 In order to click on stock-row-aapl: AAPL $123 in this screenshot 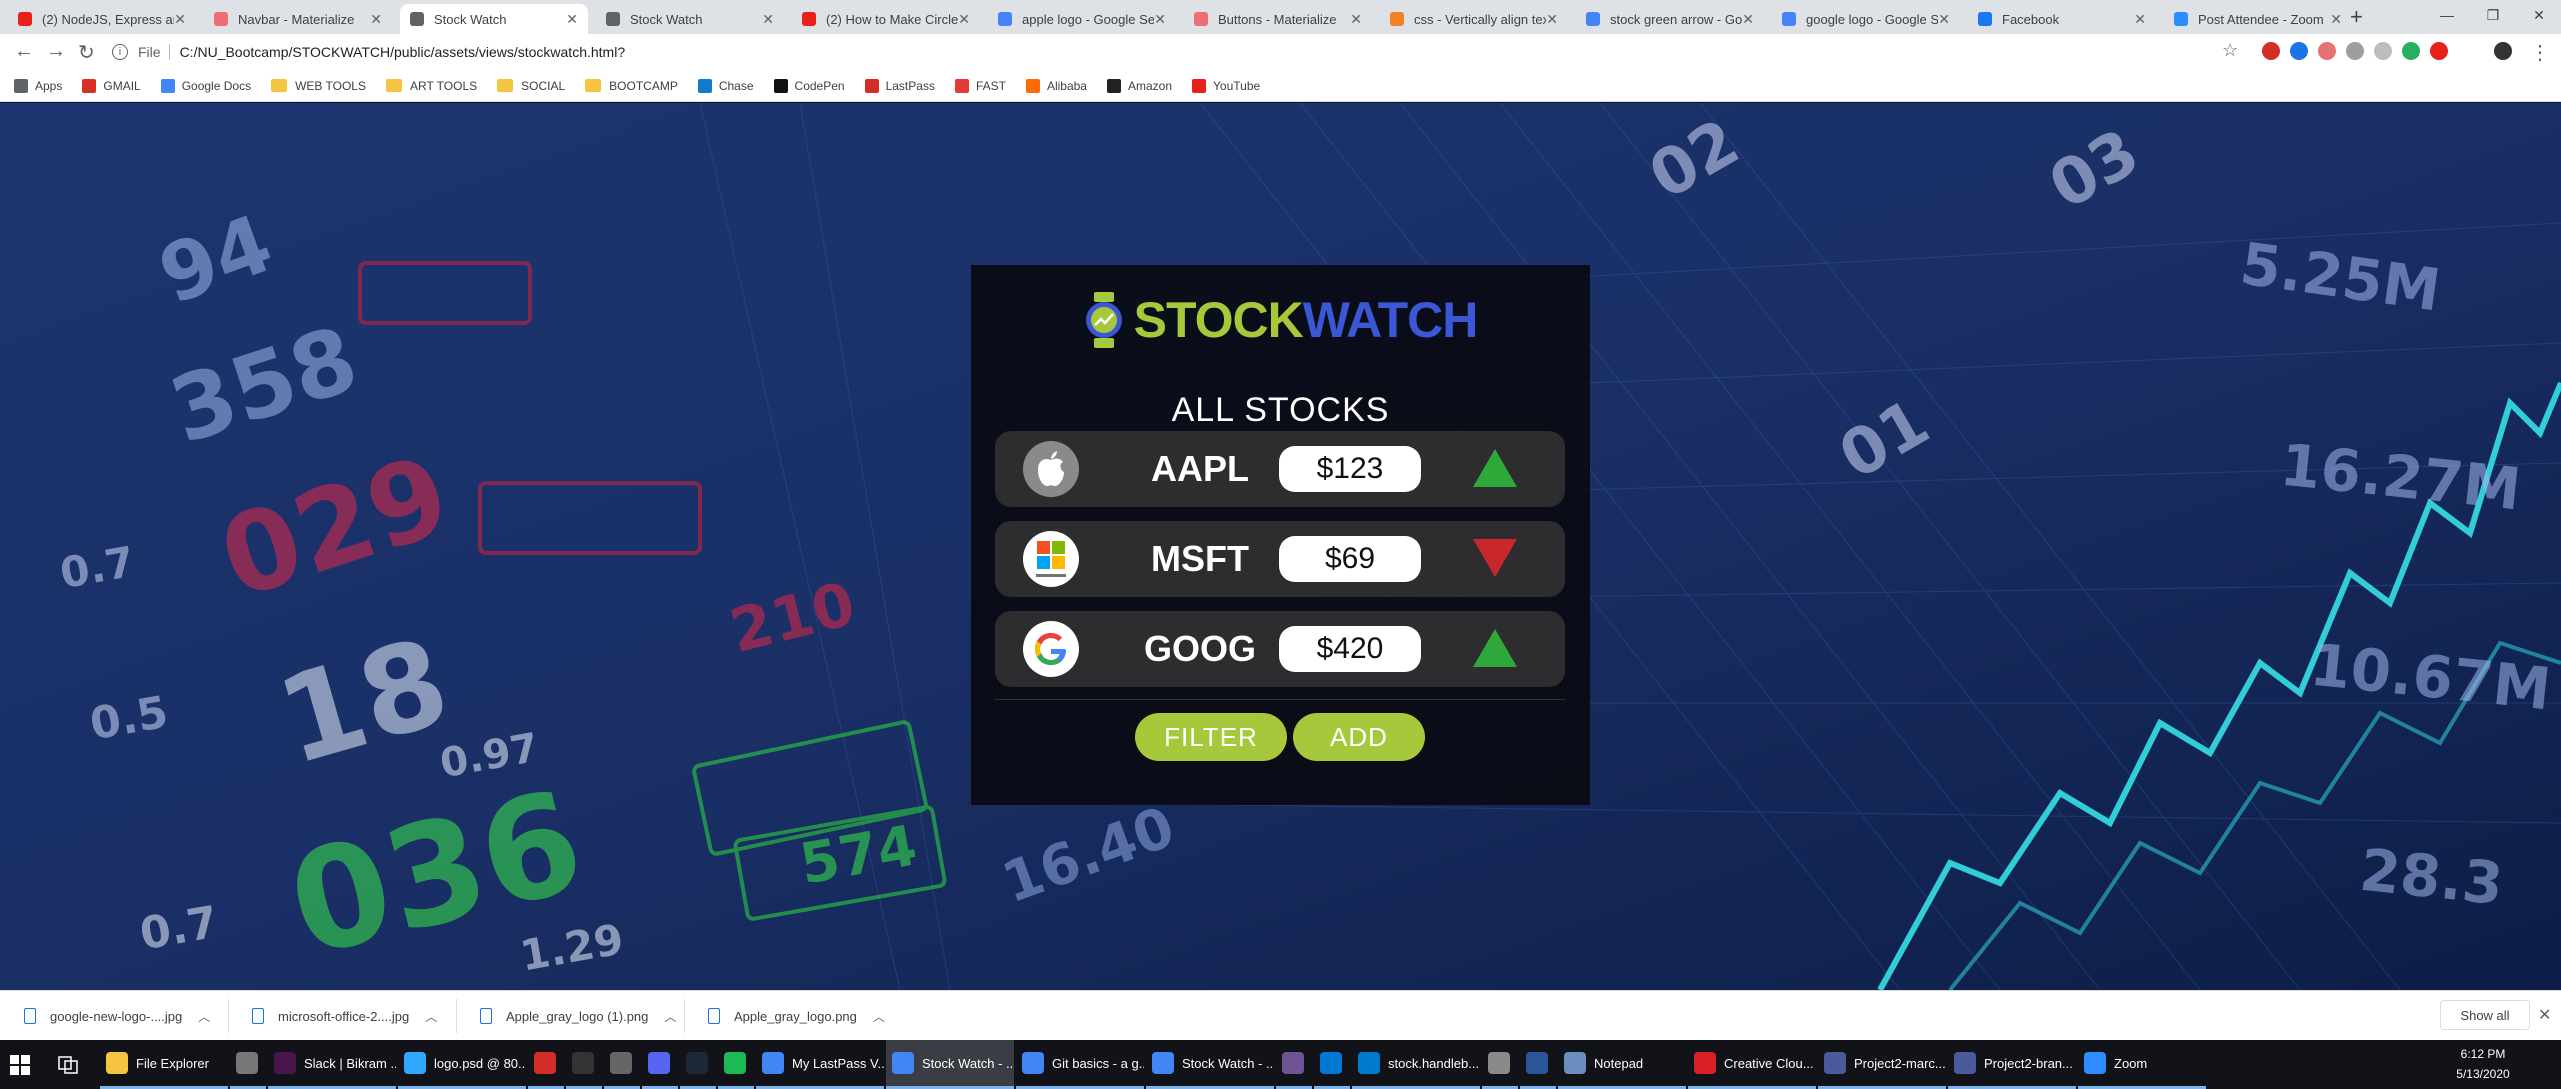, I will do `click(1280, 469)`.